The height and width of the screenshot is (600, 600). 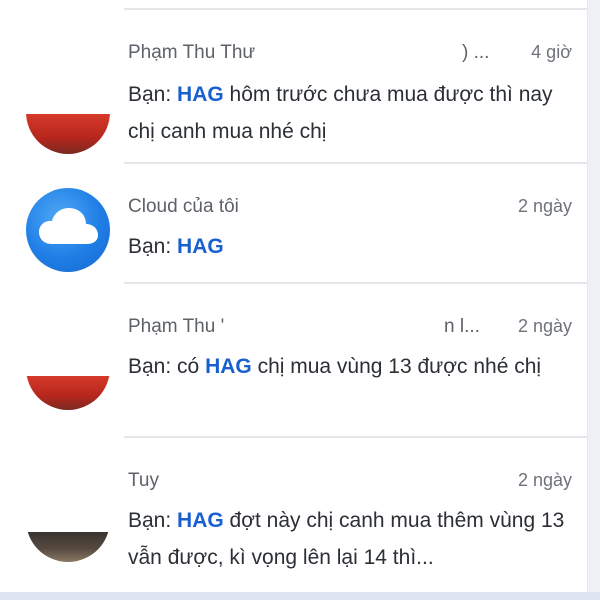 I want to click on contact-name: Phạm Thu ', so click(x=176, y=326).